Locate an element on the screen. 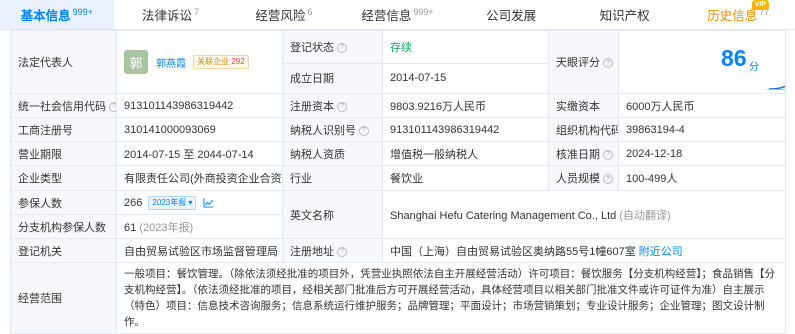  related-companies-tag: 关联企业 292 is located at coordinates (221, 62).